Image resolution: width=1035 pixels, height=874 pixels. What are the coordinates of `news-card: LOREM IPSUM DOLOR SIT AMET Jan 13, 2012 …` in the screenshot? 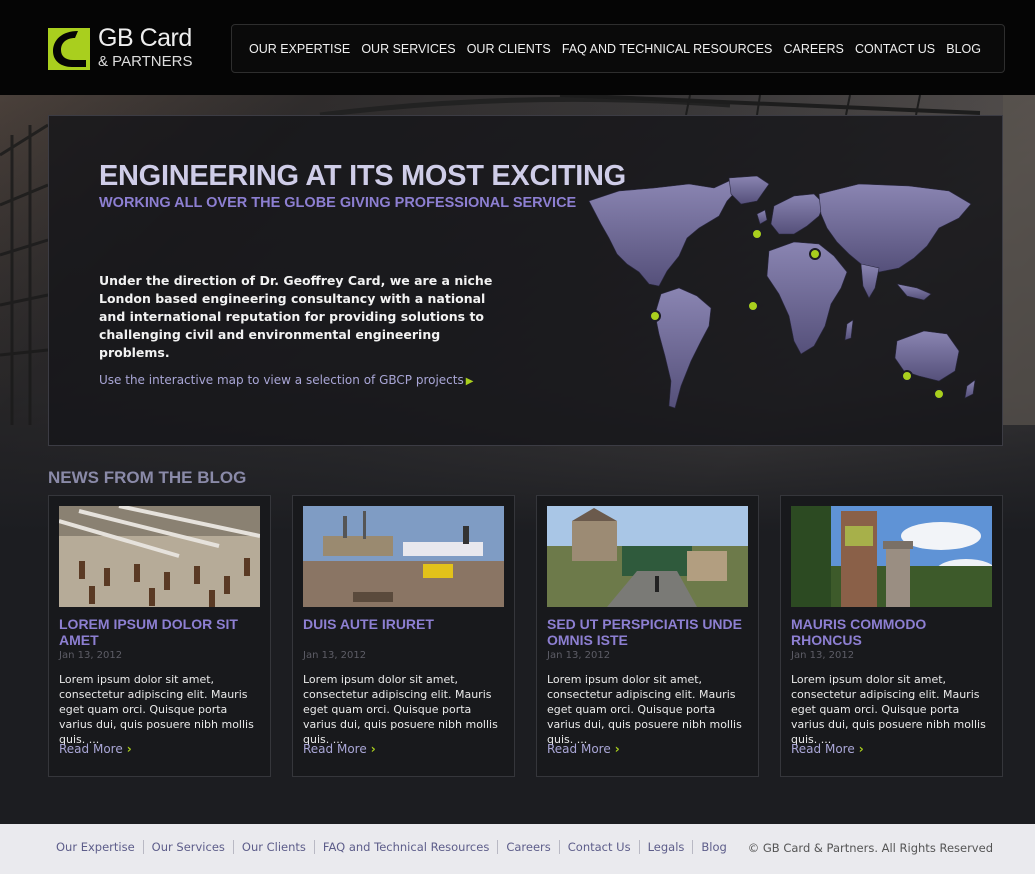 It's located at (159, 636).